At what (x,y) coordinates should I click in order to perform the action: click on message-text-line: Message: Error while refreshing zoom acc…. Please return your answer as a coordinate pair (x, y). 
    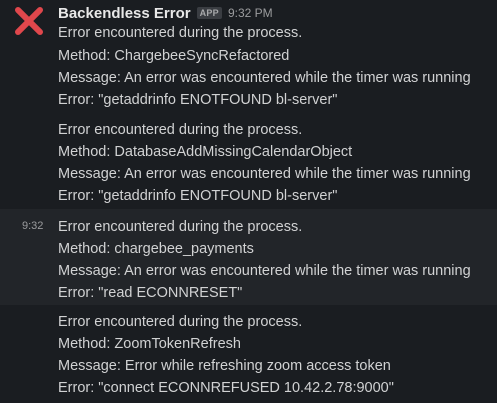
    Looking at the image, I should click on (224, 366).